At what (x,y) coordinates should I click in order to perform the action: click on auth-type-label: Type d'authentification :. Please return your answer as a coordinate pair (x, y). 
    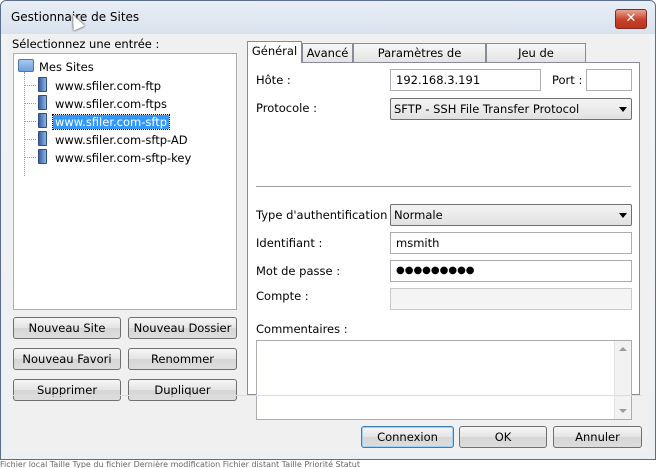
    Looking at the image, I should click on (325, 215).